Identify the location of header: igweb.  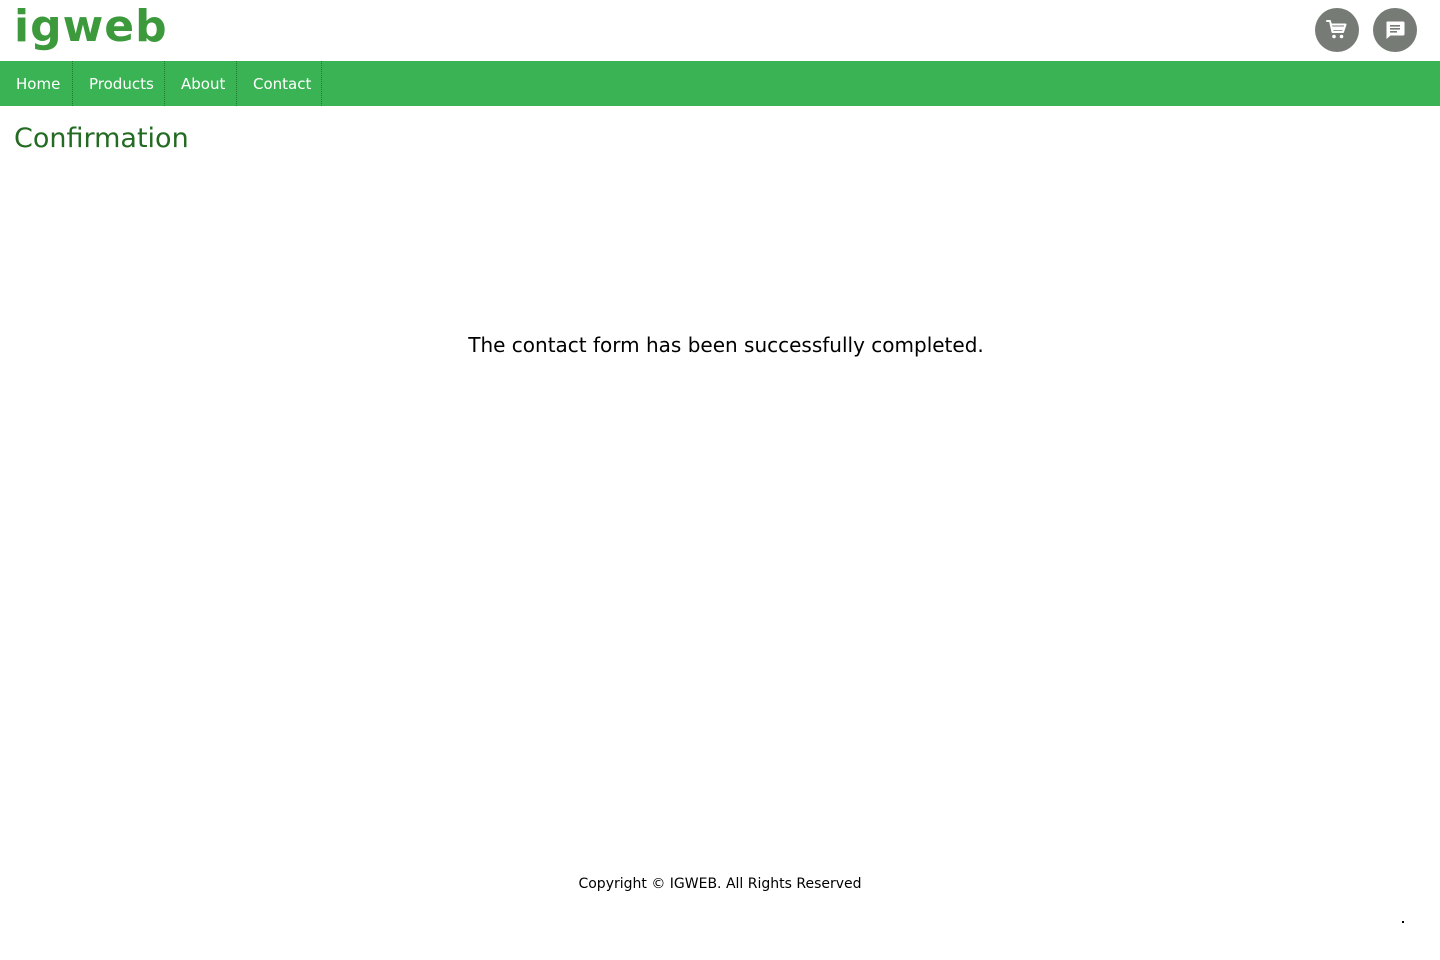
(720, 30).